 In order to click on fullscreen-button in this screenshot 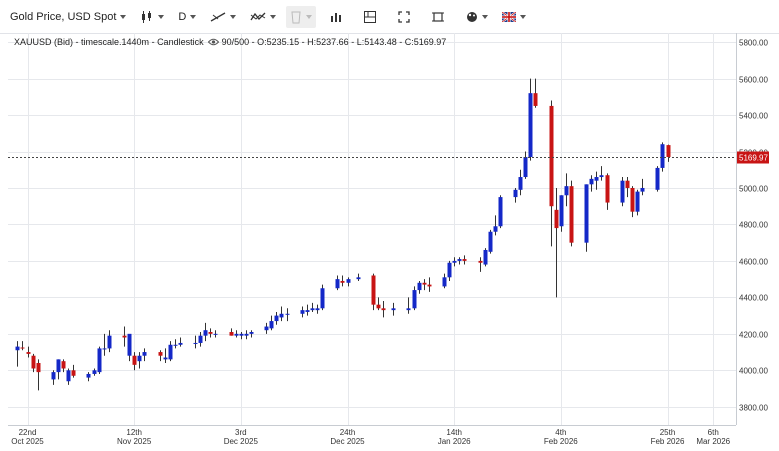, I will do `click(404, 17)`.